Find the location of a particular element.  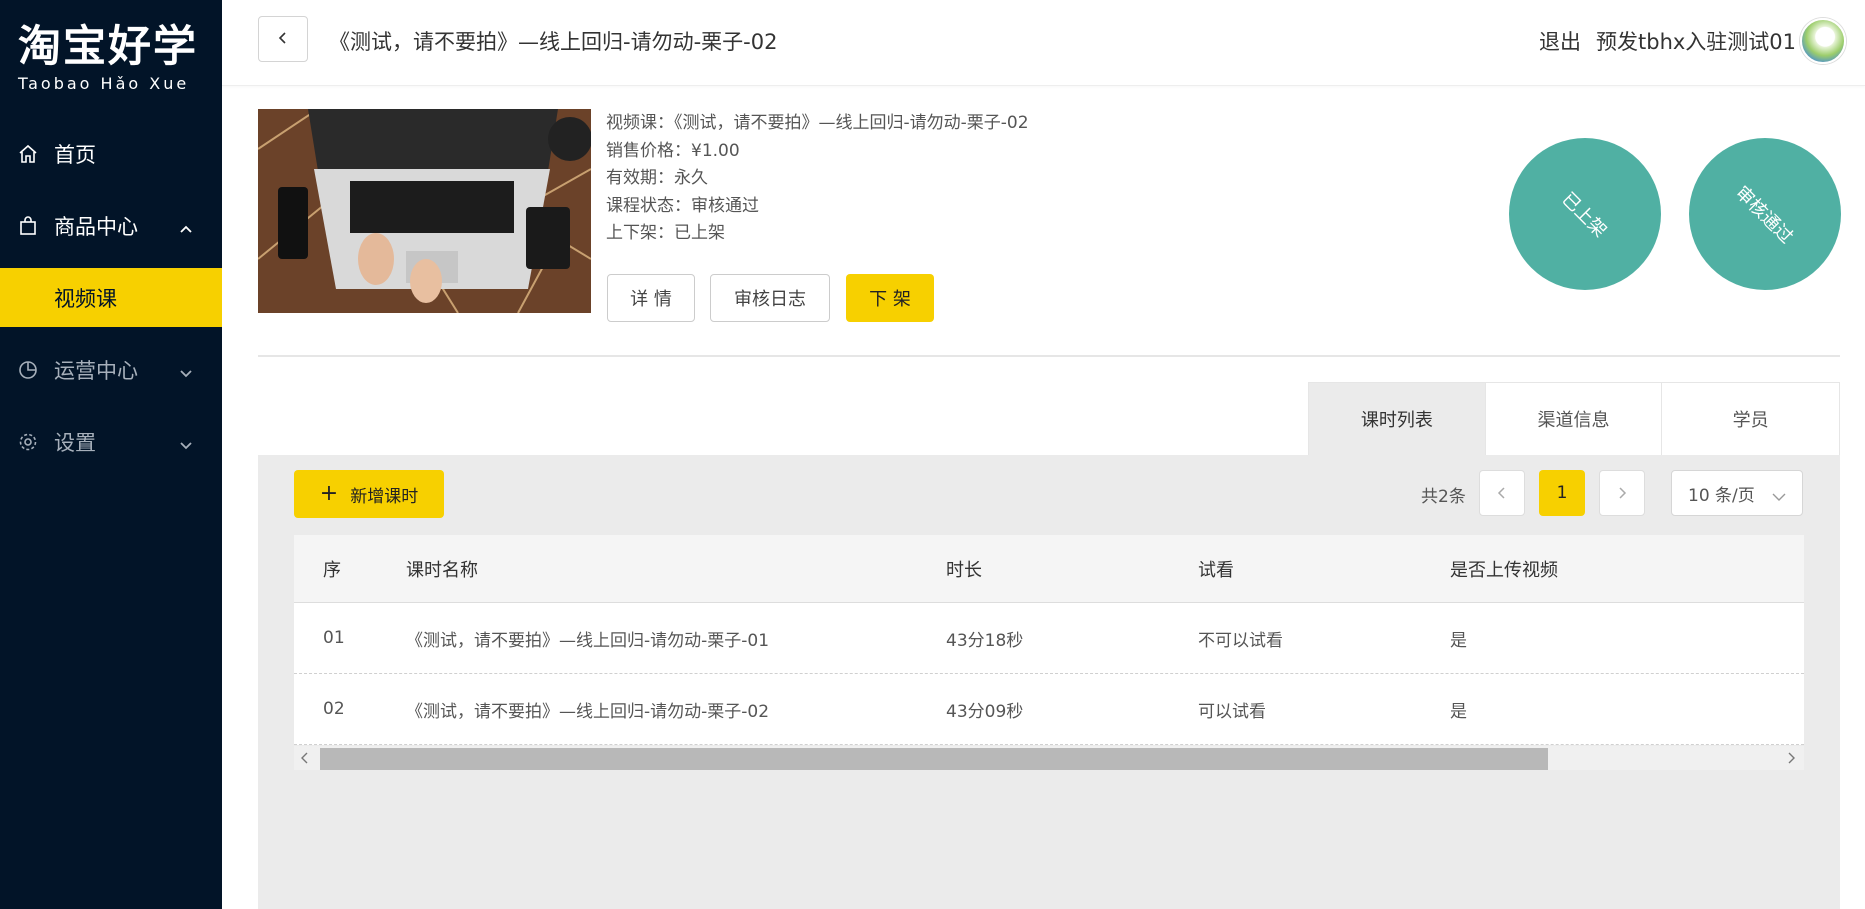

sidebar-item-products: 商品中心 is located at coordinates (111, 226).